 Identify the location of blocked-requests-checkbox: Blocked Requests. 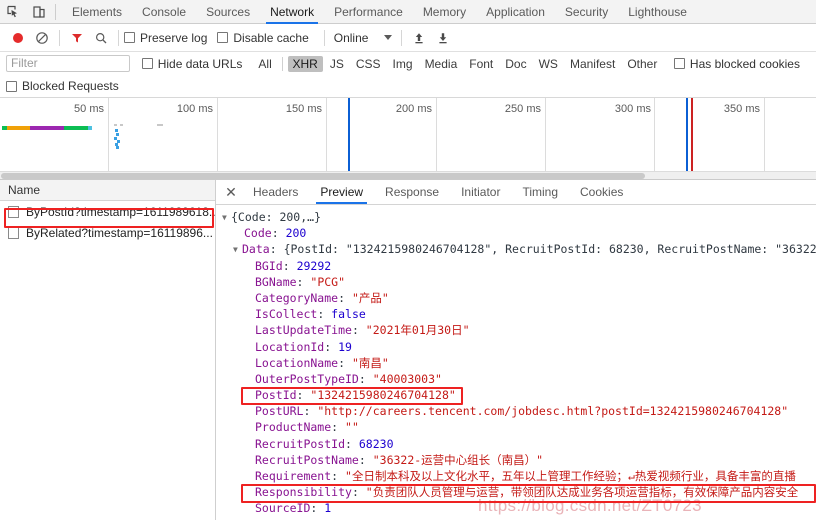
(62, 86).